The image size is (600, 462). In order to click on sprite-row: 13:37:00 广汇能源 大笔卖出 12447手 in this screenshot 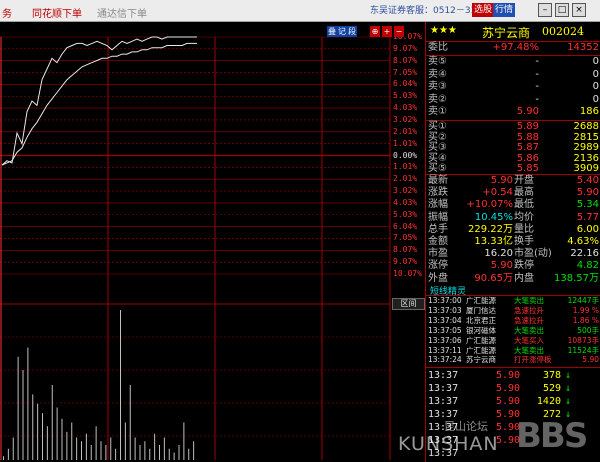, I will do `click(513, 301)`.